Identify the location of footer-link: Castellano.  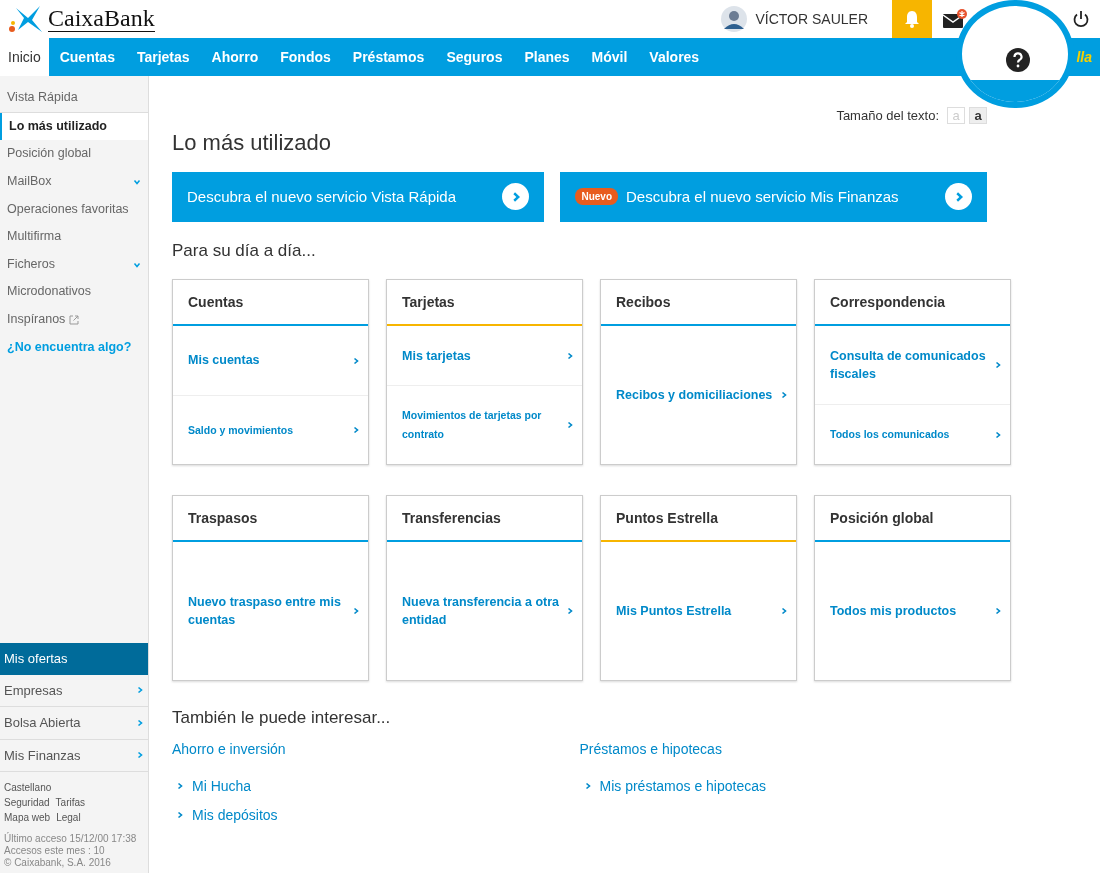
(28, 787).